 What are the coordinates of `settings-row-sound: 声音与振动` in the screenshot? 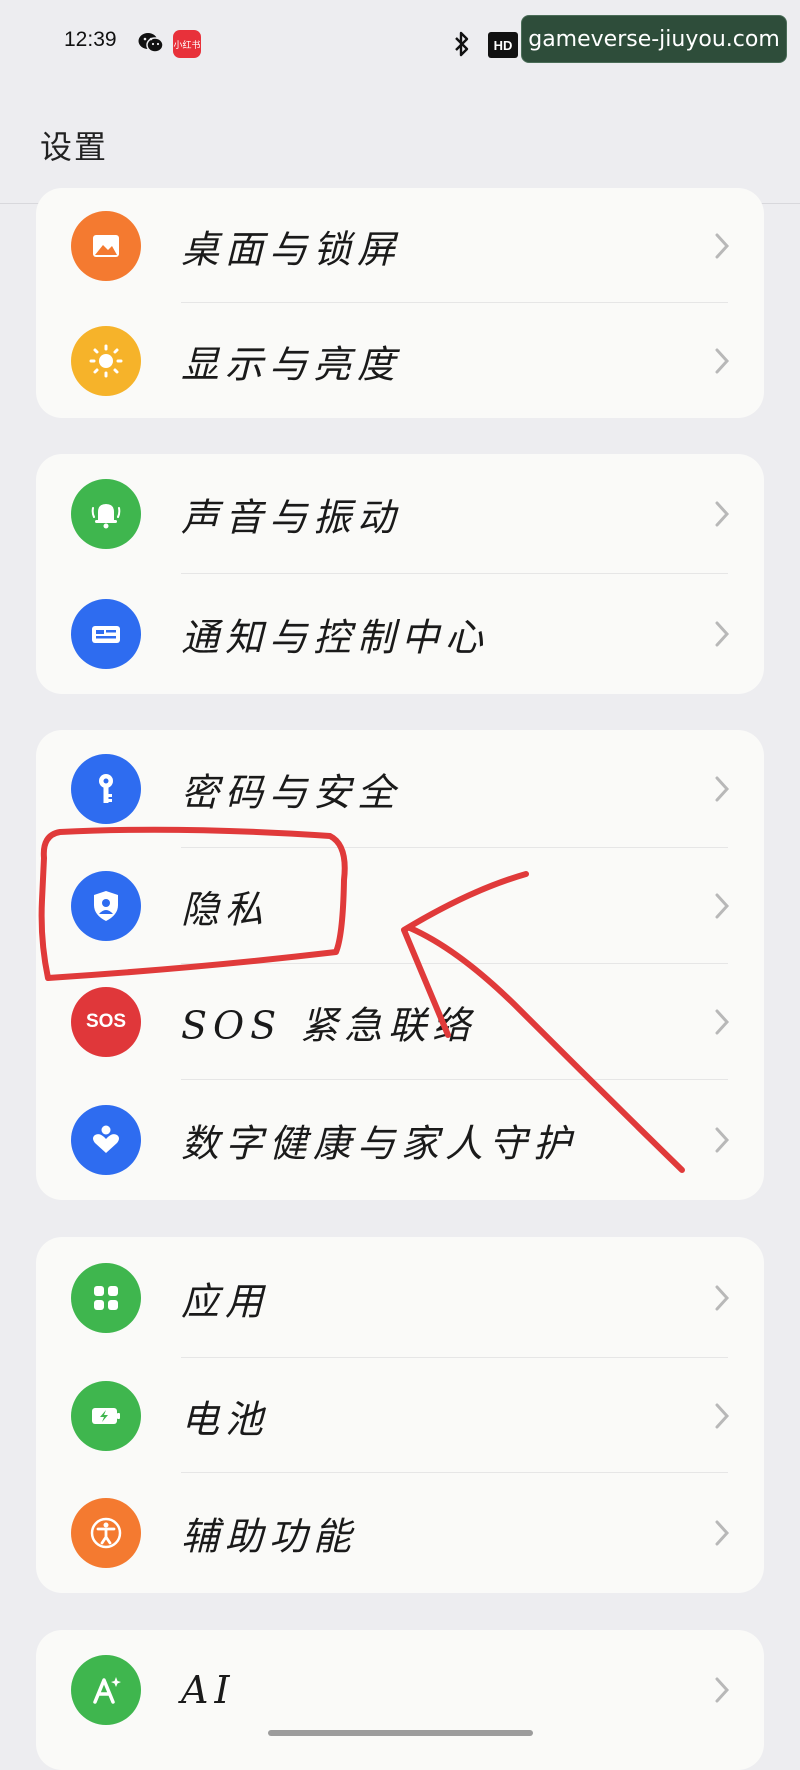 It's located at (400, 514).